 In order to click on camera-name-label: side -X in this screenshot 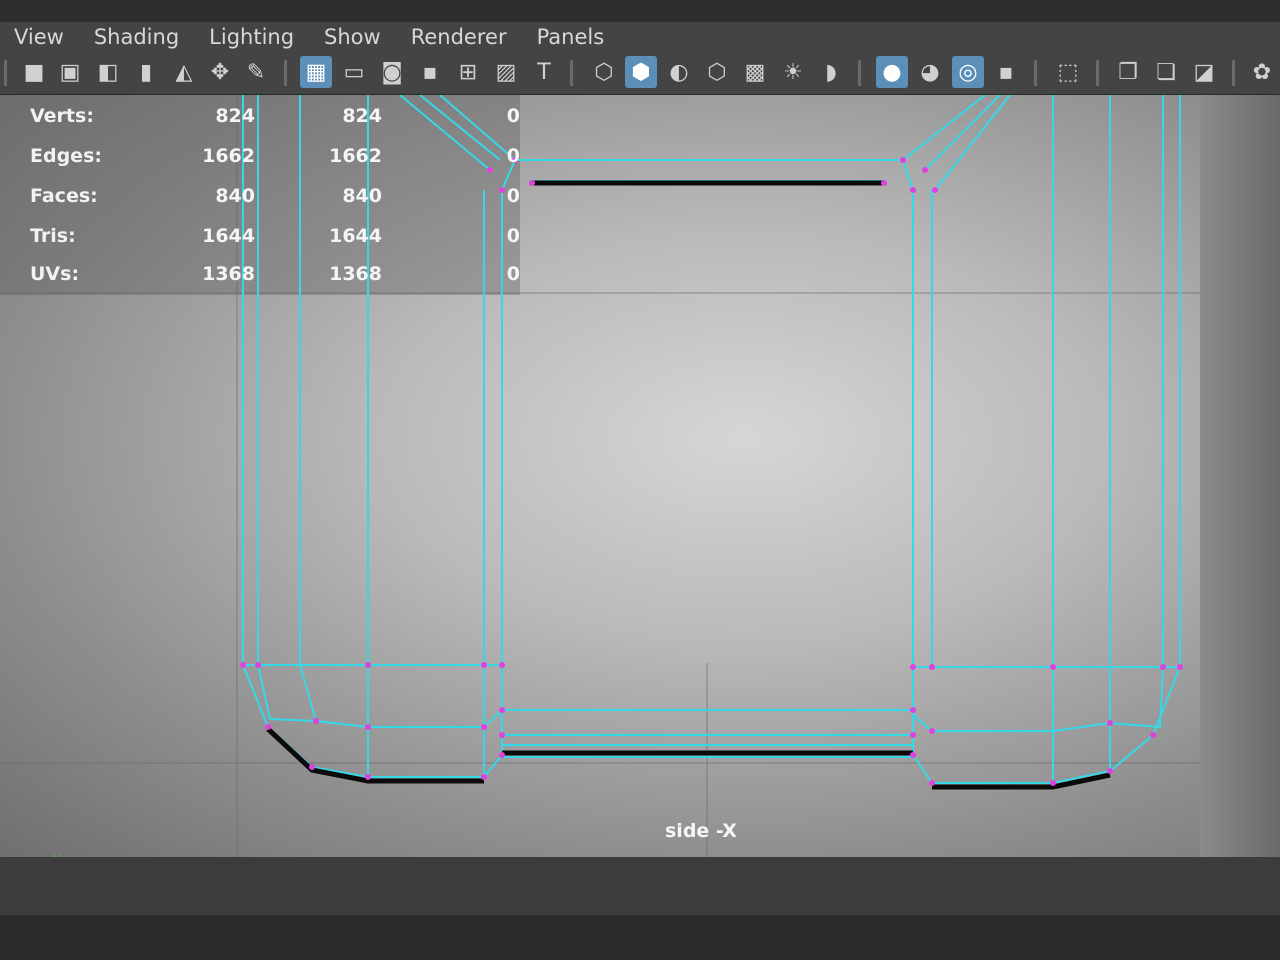, I will do `click(701, 831)`.